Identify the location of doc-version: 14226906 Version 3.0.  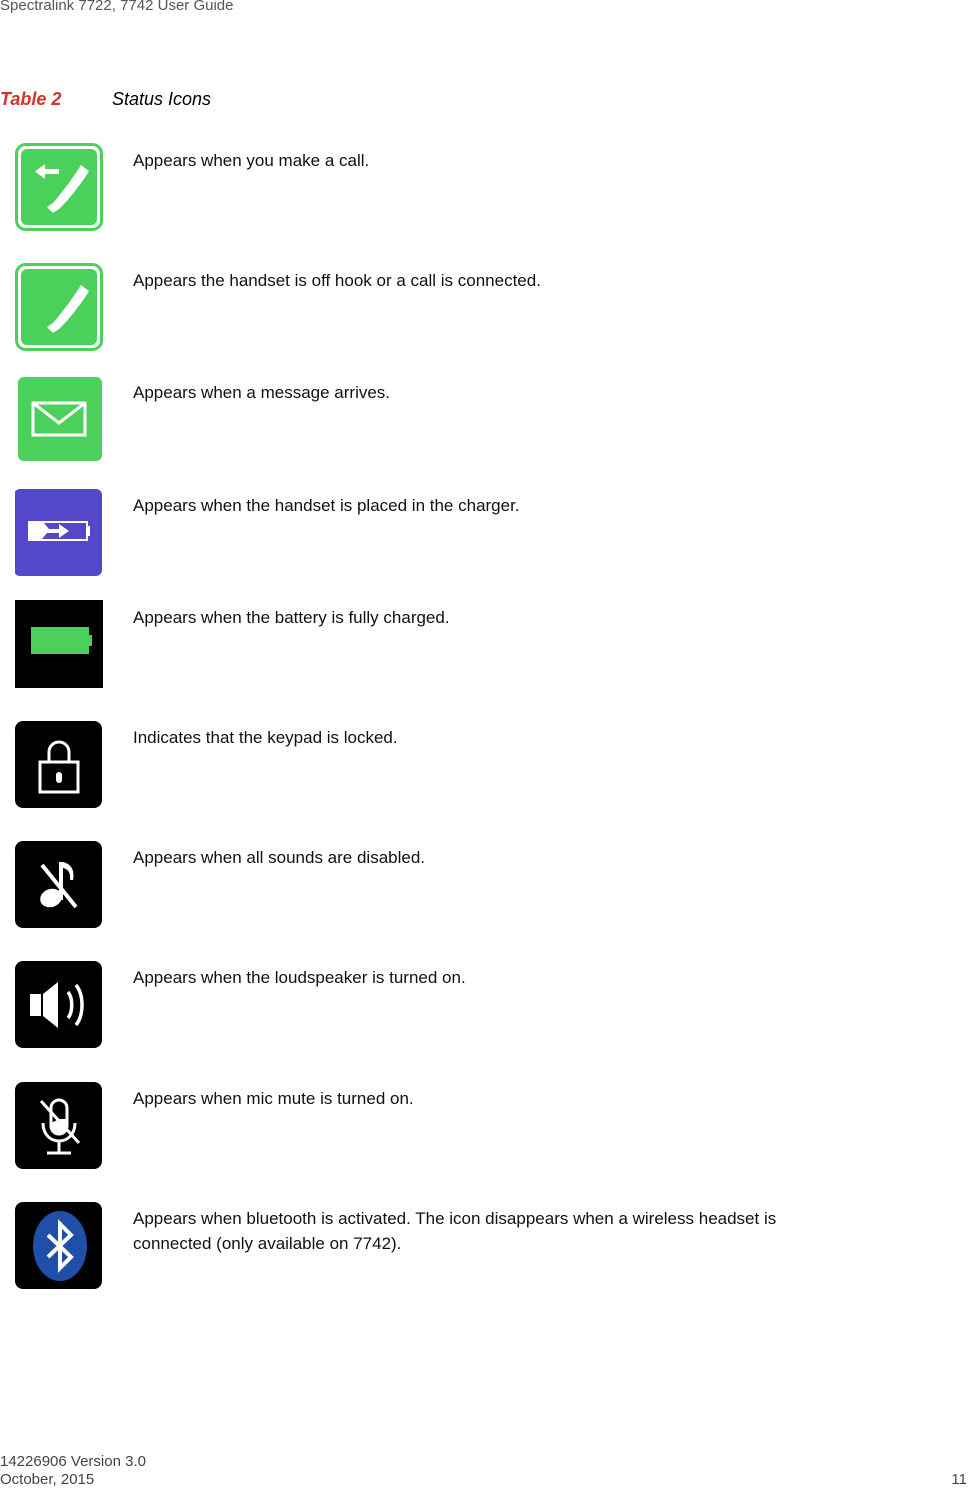
(73, 1461).